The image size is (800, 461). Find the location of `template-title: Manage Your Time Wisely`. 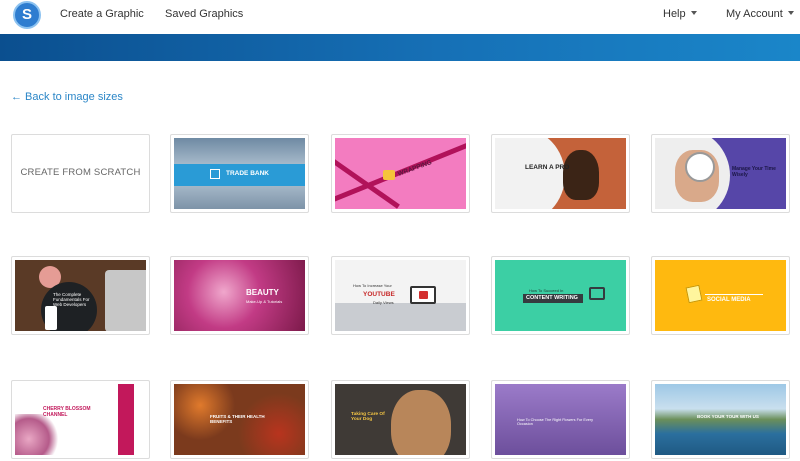

template-title: Manage Your Time Wisely is located at coordinates (754, 172).